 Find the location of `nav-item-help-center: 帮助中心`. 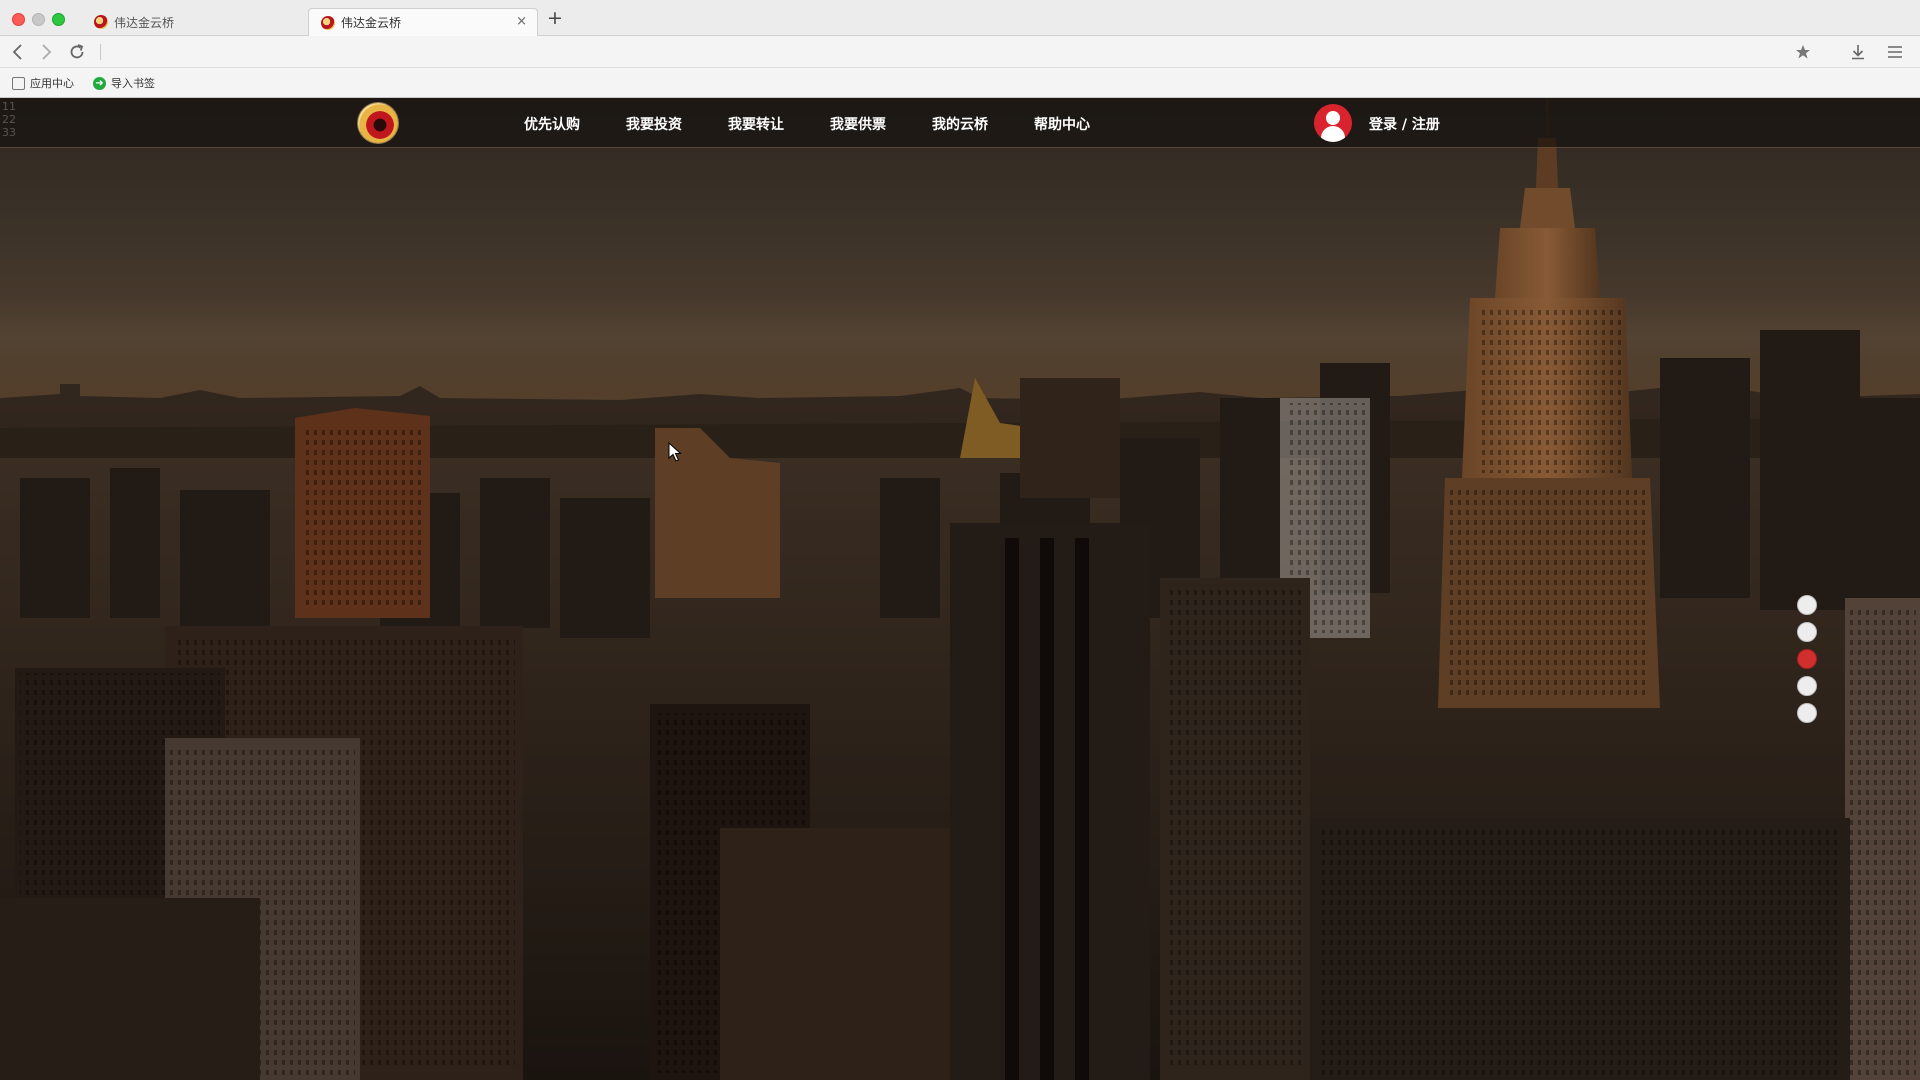

nav-item-help-center: 帮助中心 is located at coordinates (1062, 124).